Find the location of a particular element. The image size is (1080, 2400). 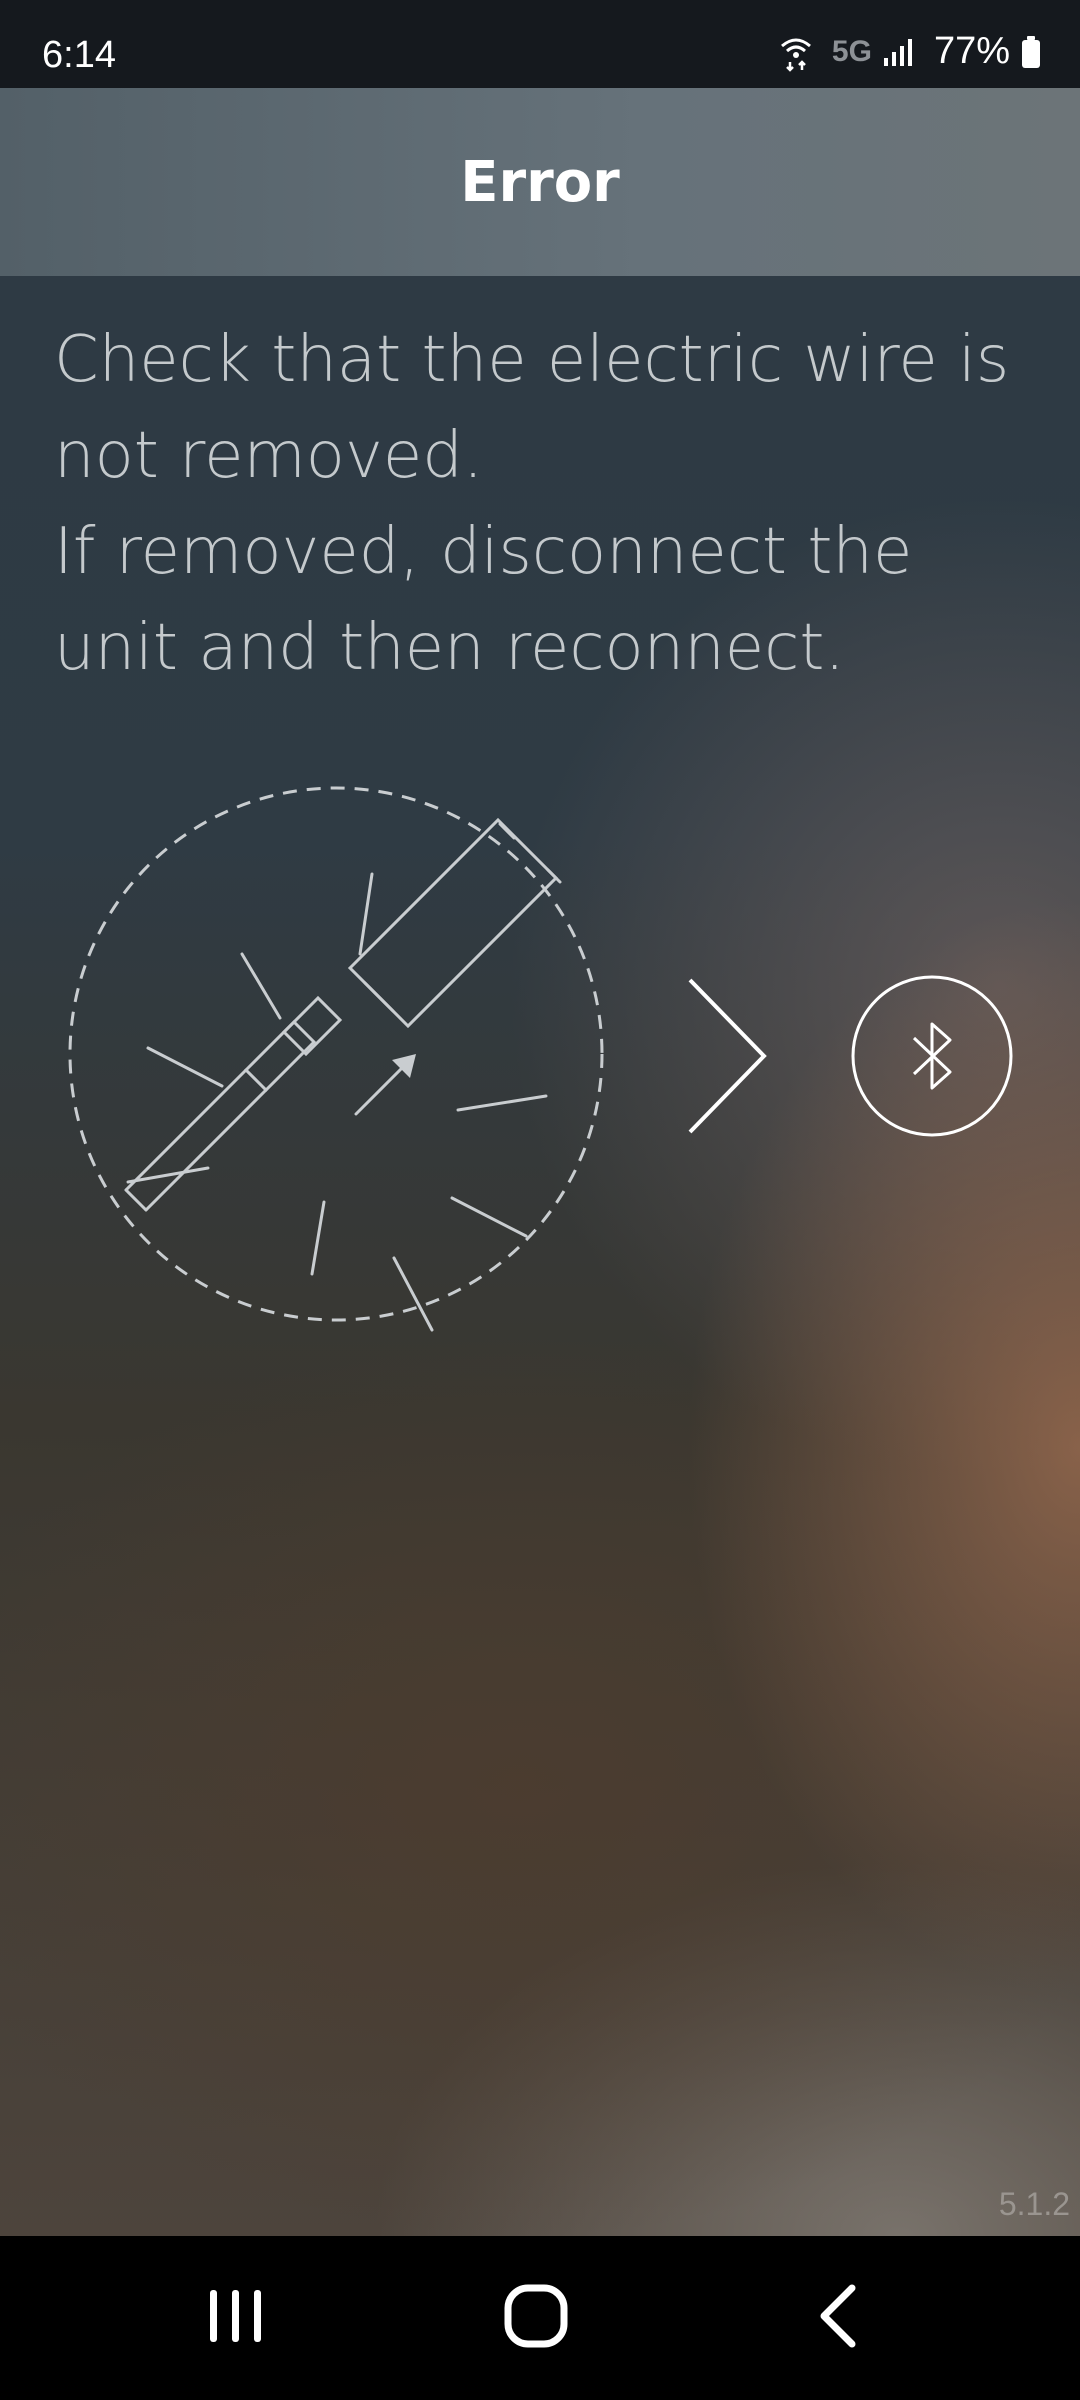

navigation-bar is located at coordinates (540, 2318).